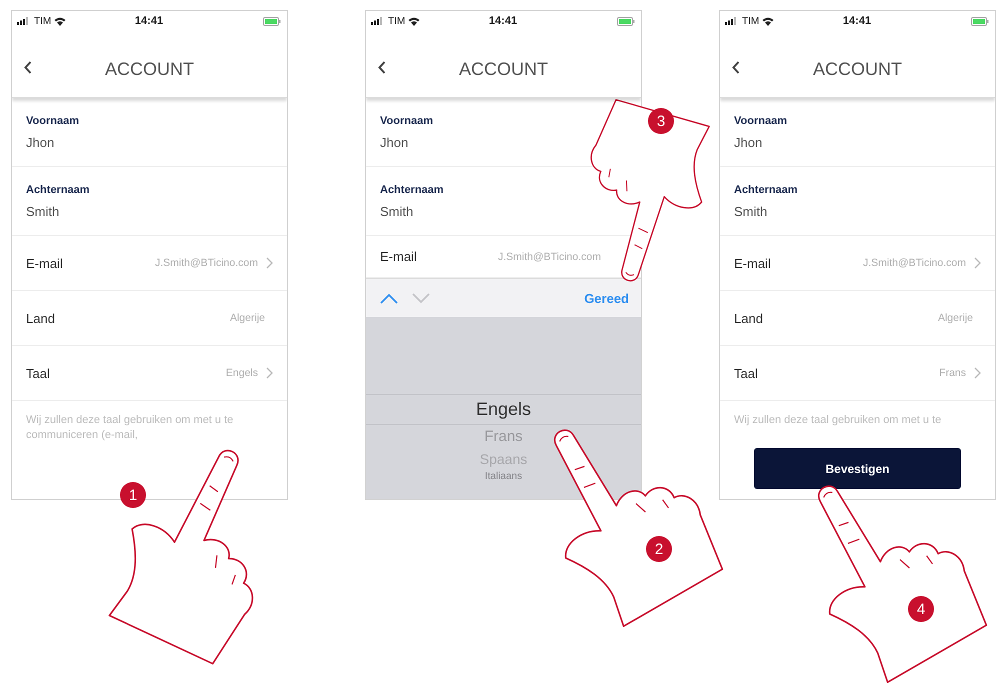 The image size is (1000, 693). I want to click on settings-row: Taal Engels, so click(149, 373).